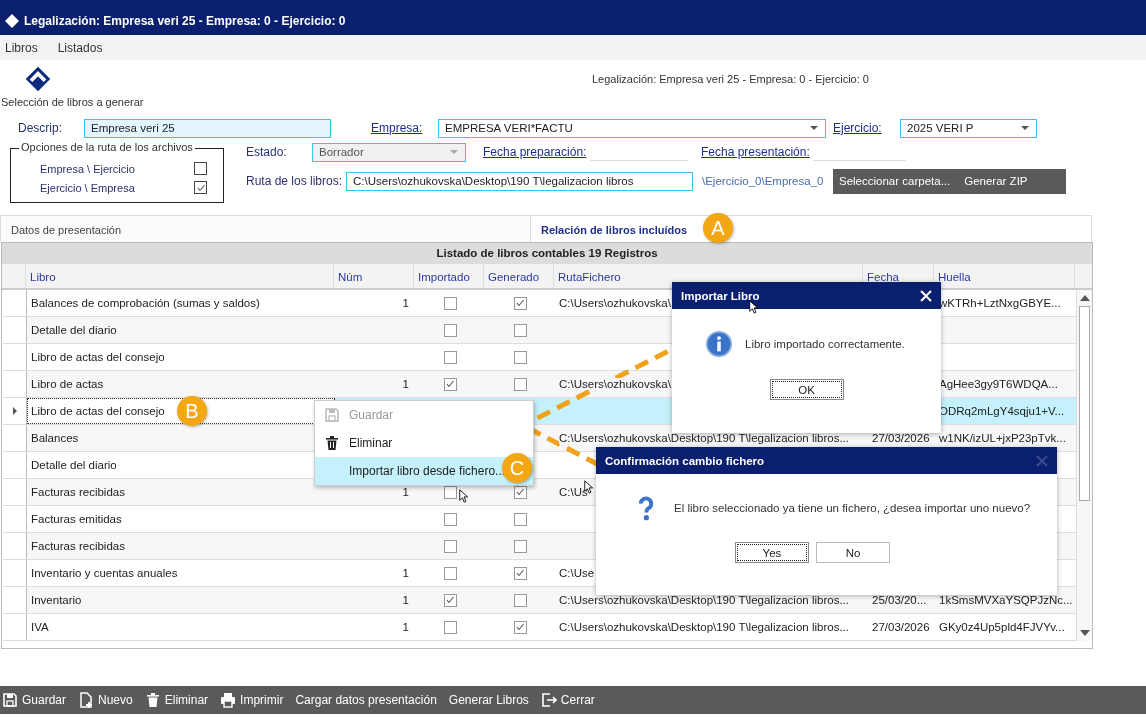 This screenshot has height=717, width=1146. I want to click on table-cell: Balances, so click(55, 438).